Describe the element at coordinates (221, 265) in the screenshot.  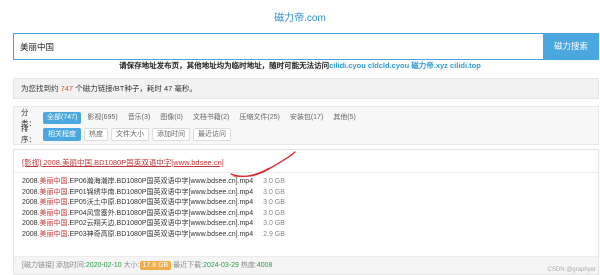
I see `recent-date: 2024-03-29` at that location.